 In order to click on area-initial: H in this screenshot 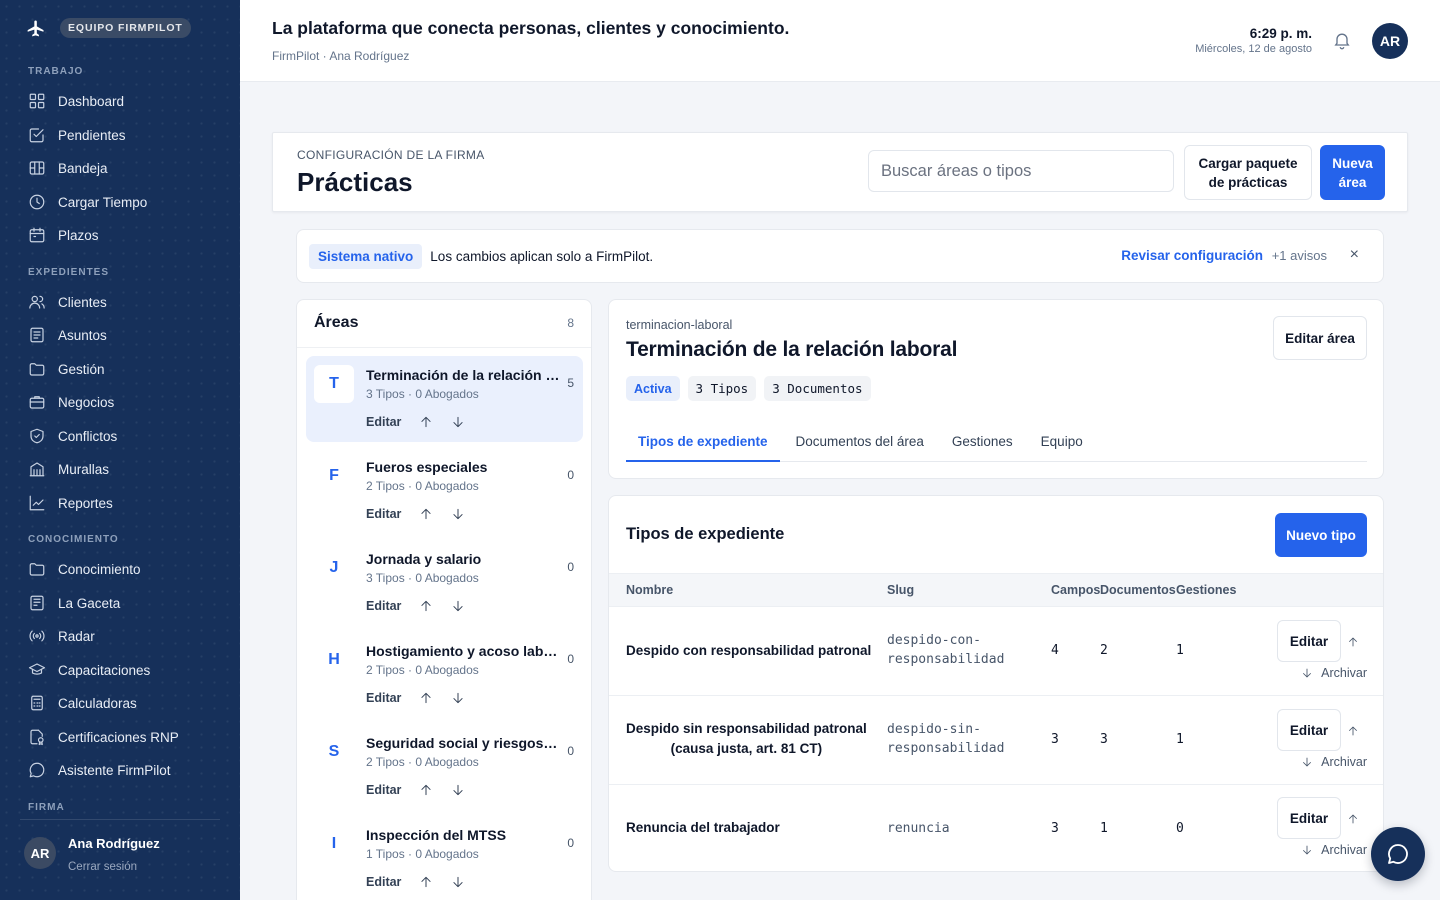, I will do `click(334, 659)`.